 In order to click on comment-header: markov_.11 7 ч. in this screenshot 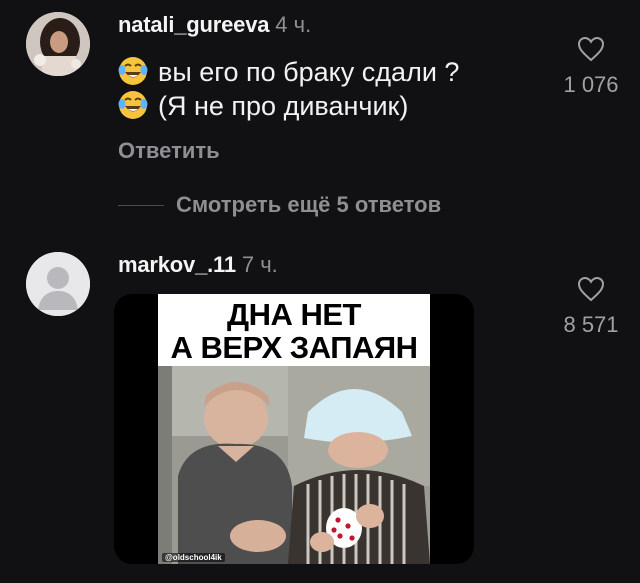, I will do `click(198, 265)`.